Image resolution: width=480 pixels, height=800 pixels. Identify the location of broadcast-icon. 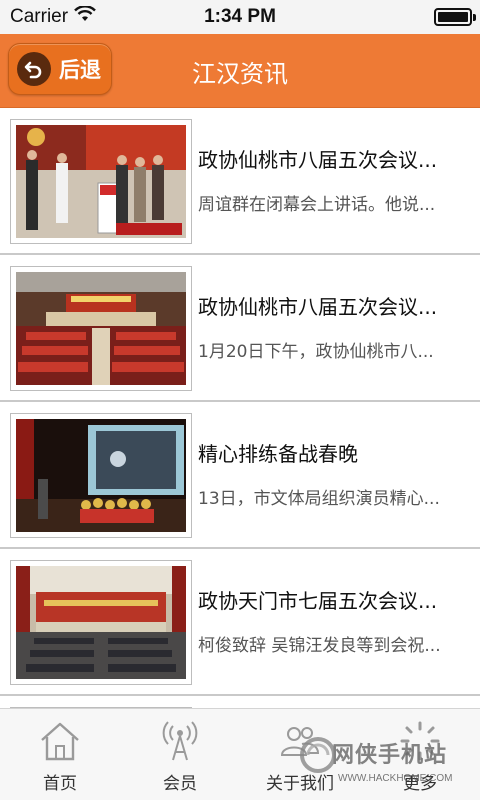
(180, 741).